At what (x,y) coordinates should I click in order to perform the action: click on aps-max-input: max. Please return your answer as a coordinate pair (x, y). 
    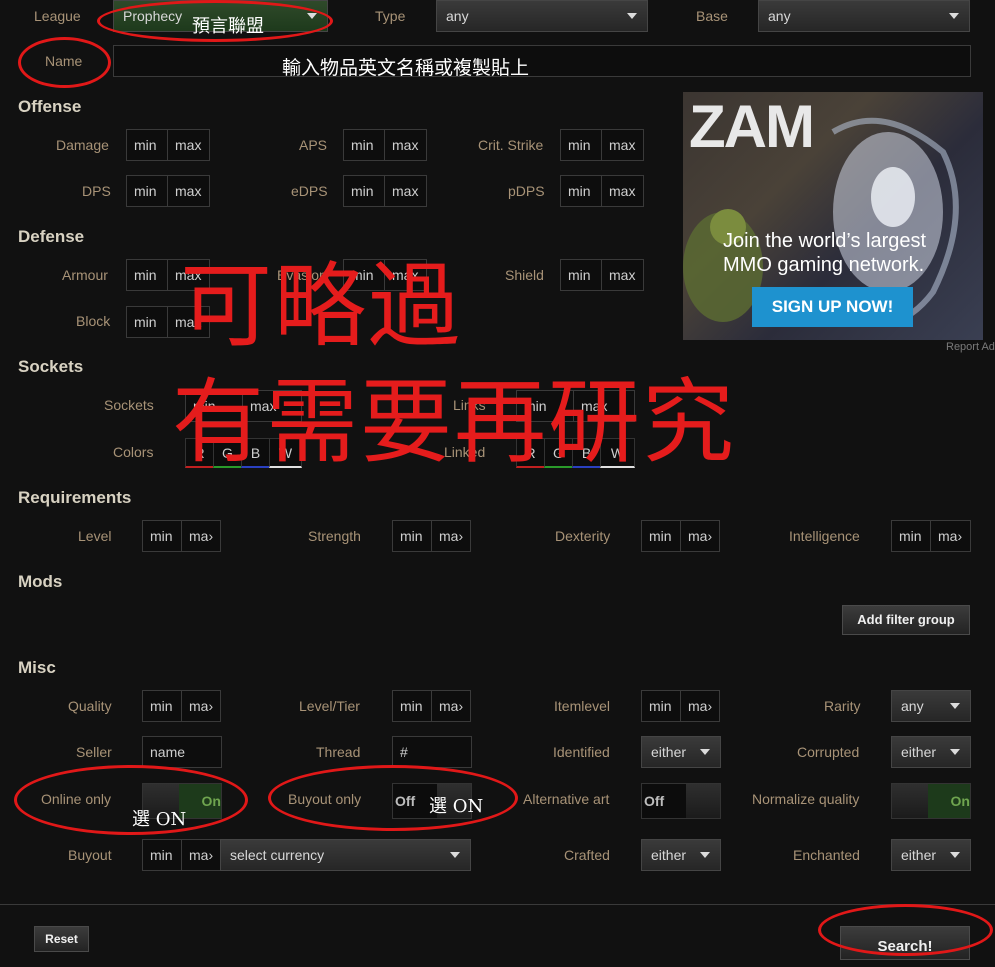
    Looking at the image, I should click on (405, 145).